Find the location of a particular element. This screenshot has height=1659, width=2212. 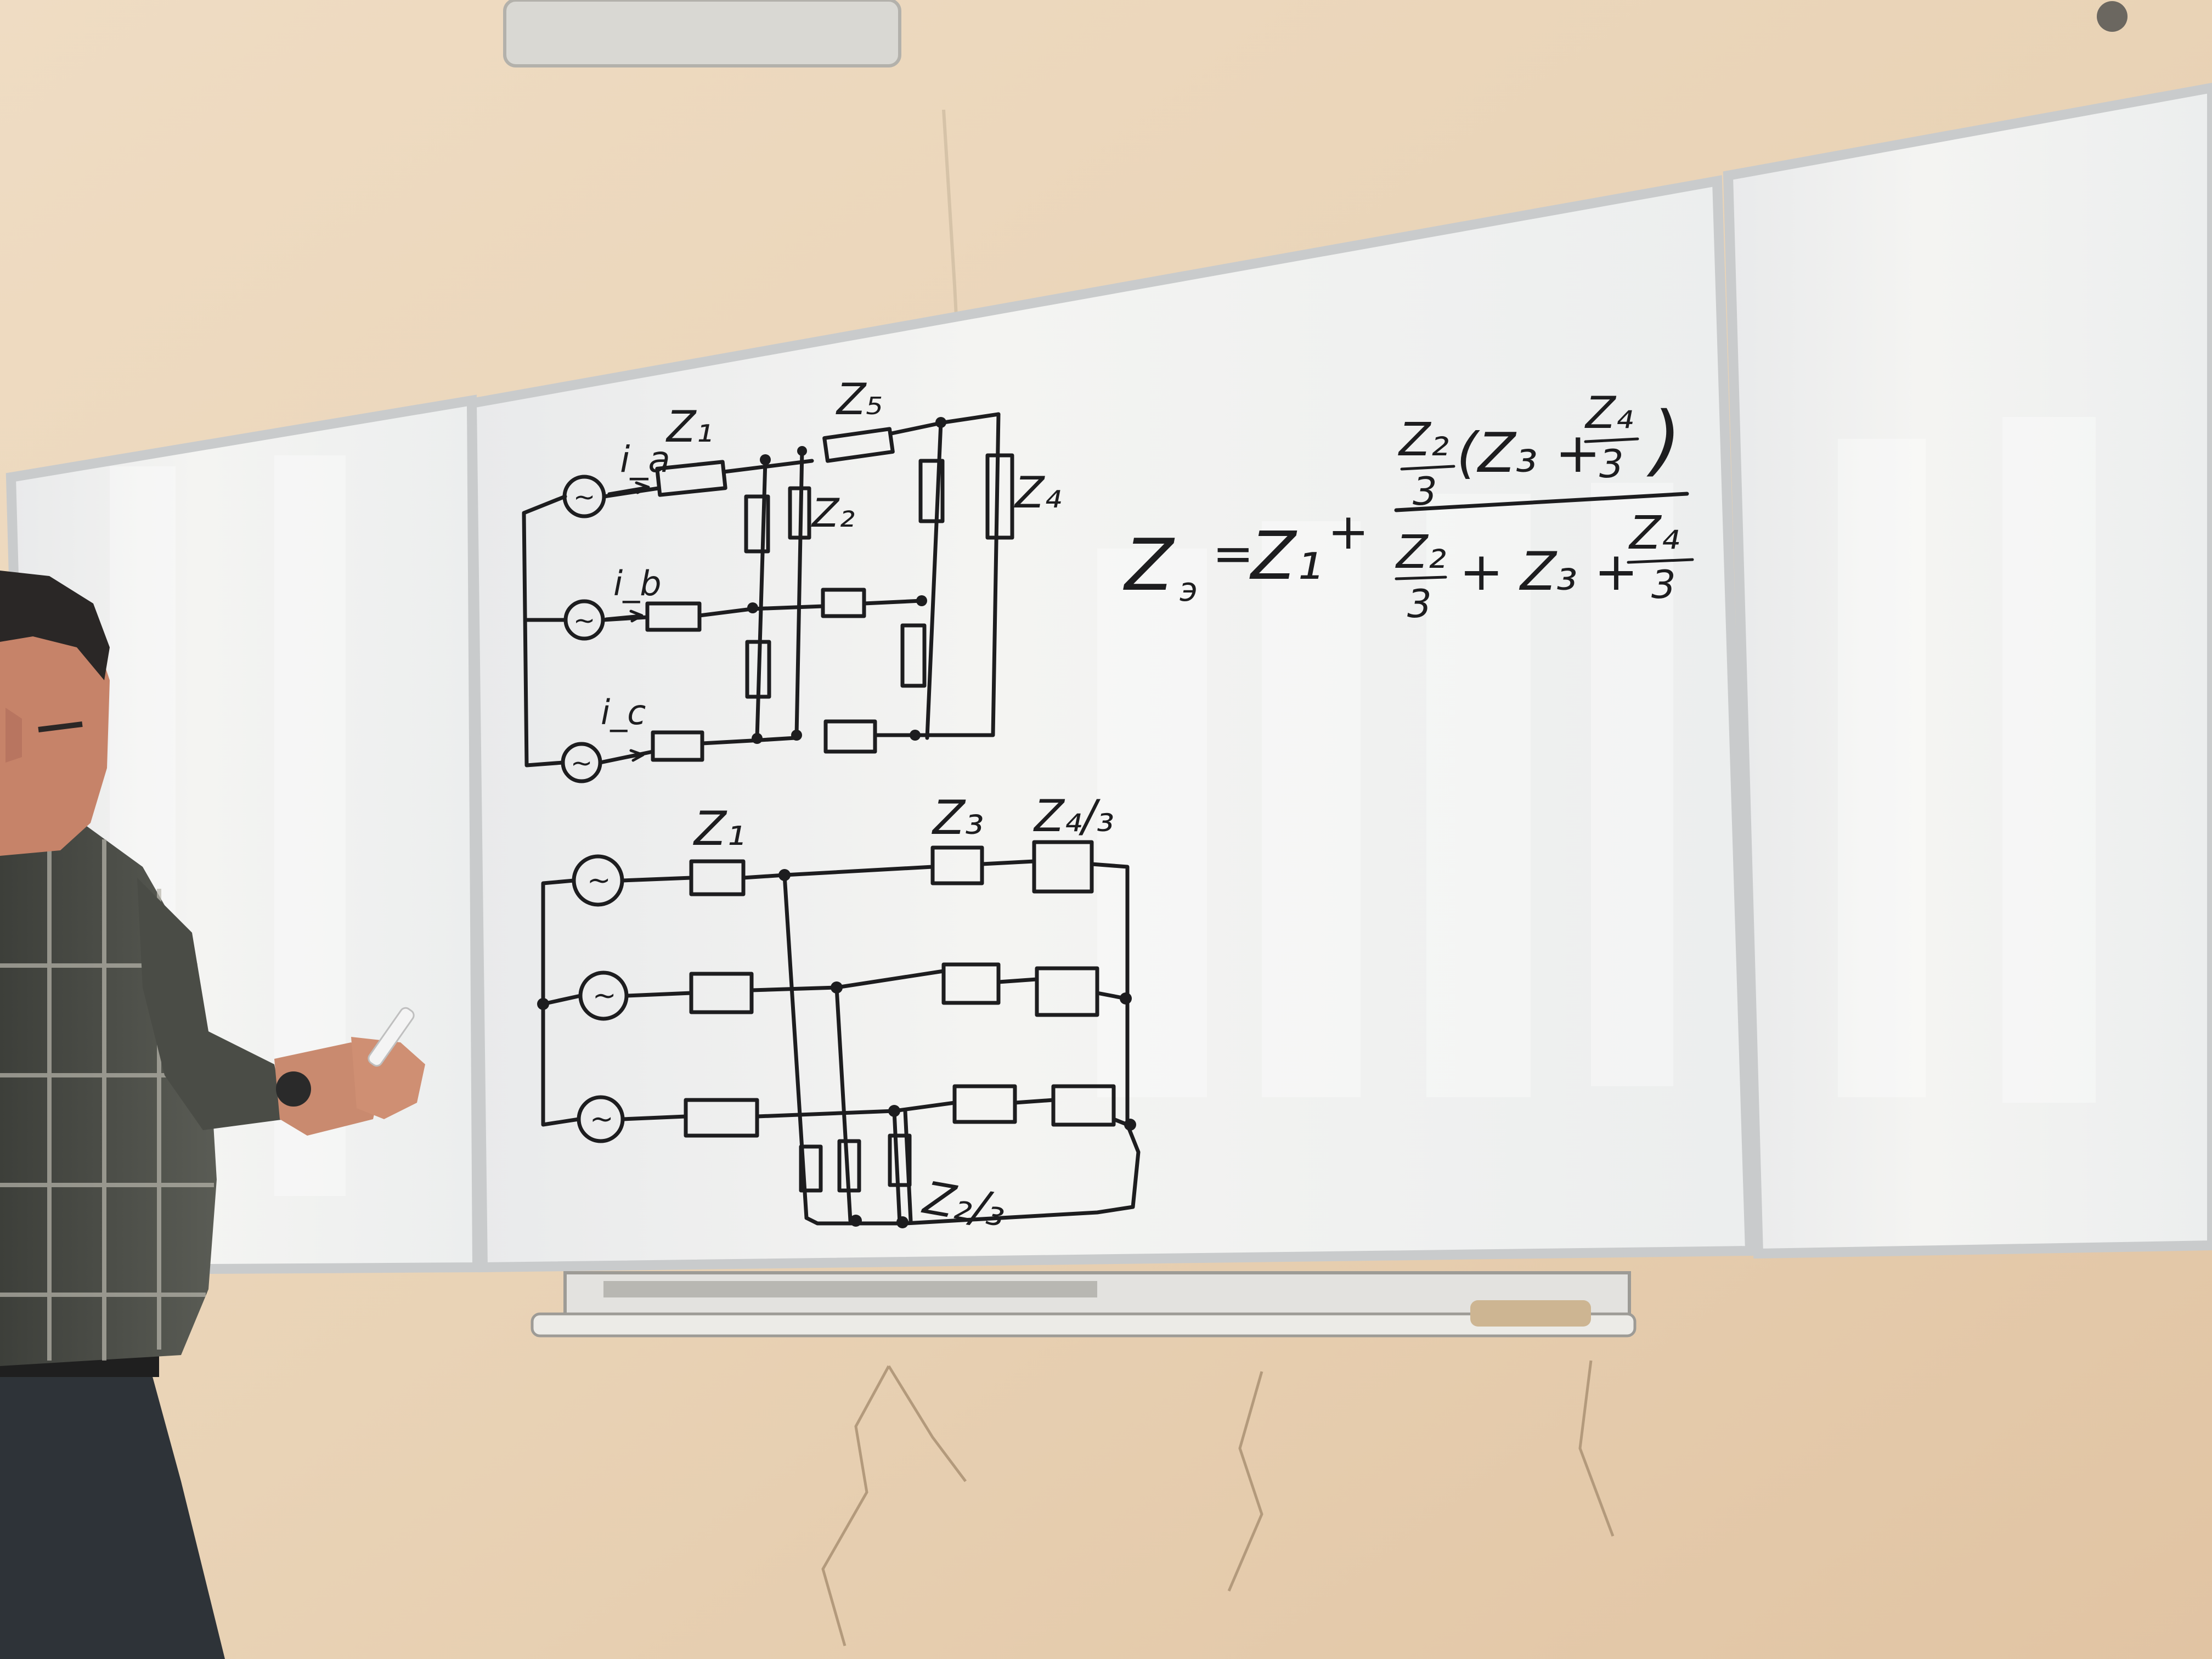

current-label-a: i_a is located at coordinates (645, 460).